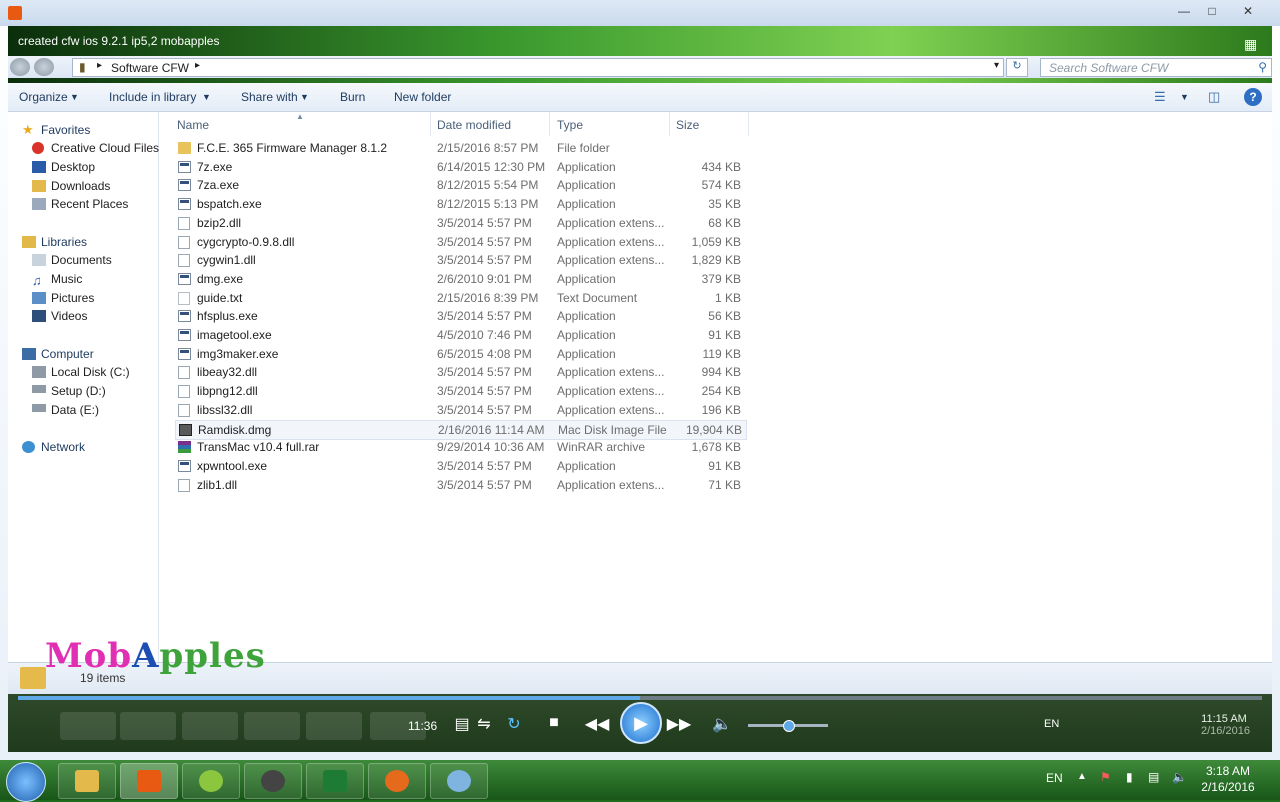 The height and width of the screenshot is (802, 1280). I want to click on fast-forward-icon: ▶▶, so click(679, 724).